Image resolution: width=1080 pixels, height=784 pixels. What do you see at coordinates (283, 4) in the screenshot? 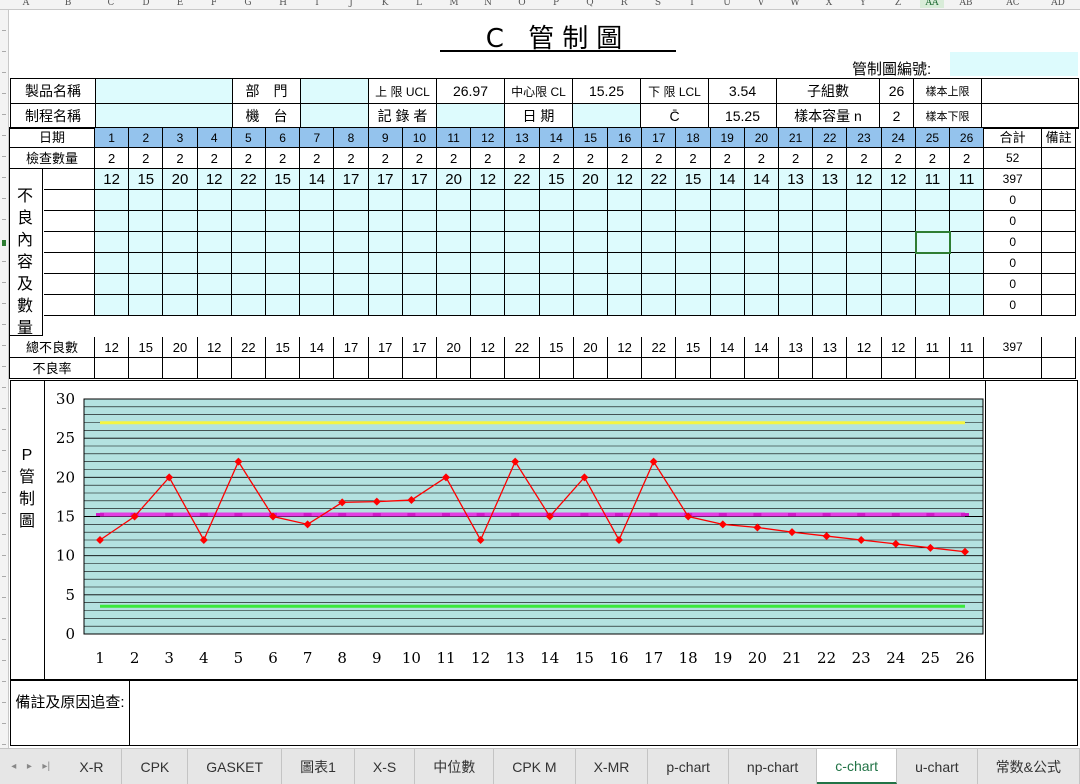
I see `column-letter-h: H` at bounding box center [283, 4].